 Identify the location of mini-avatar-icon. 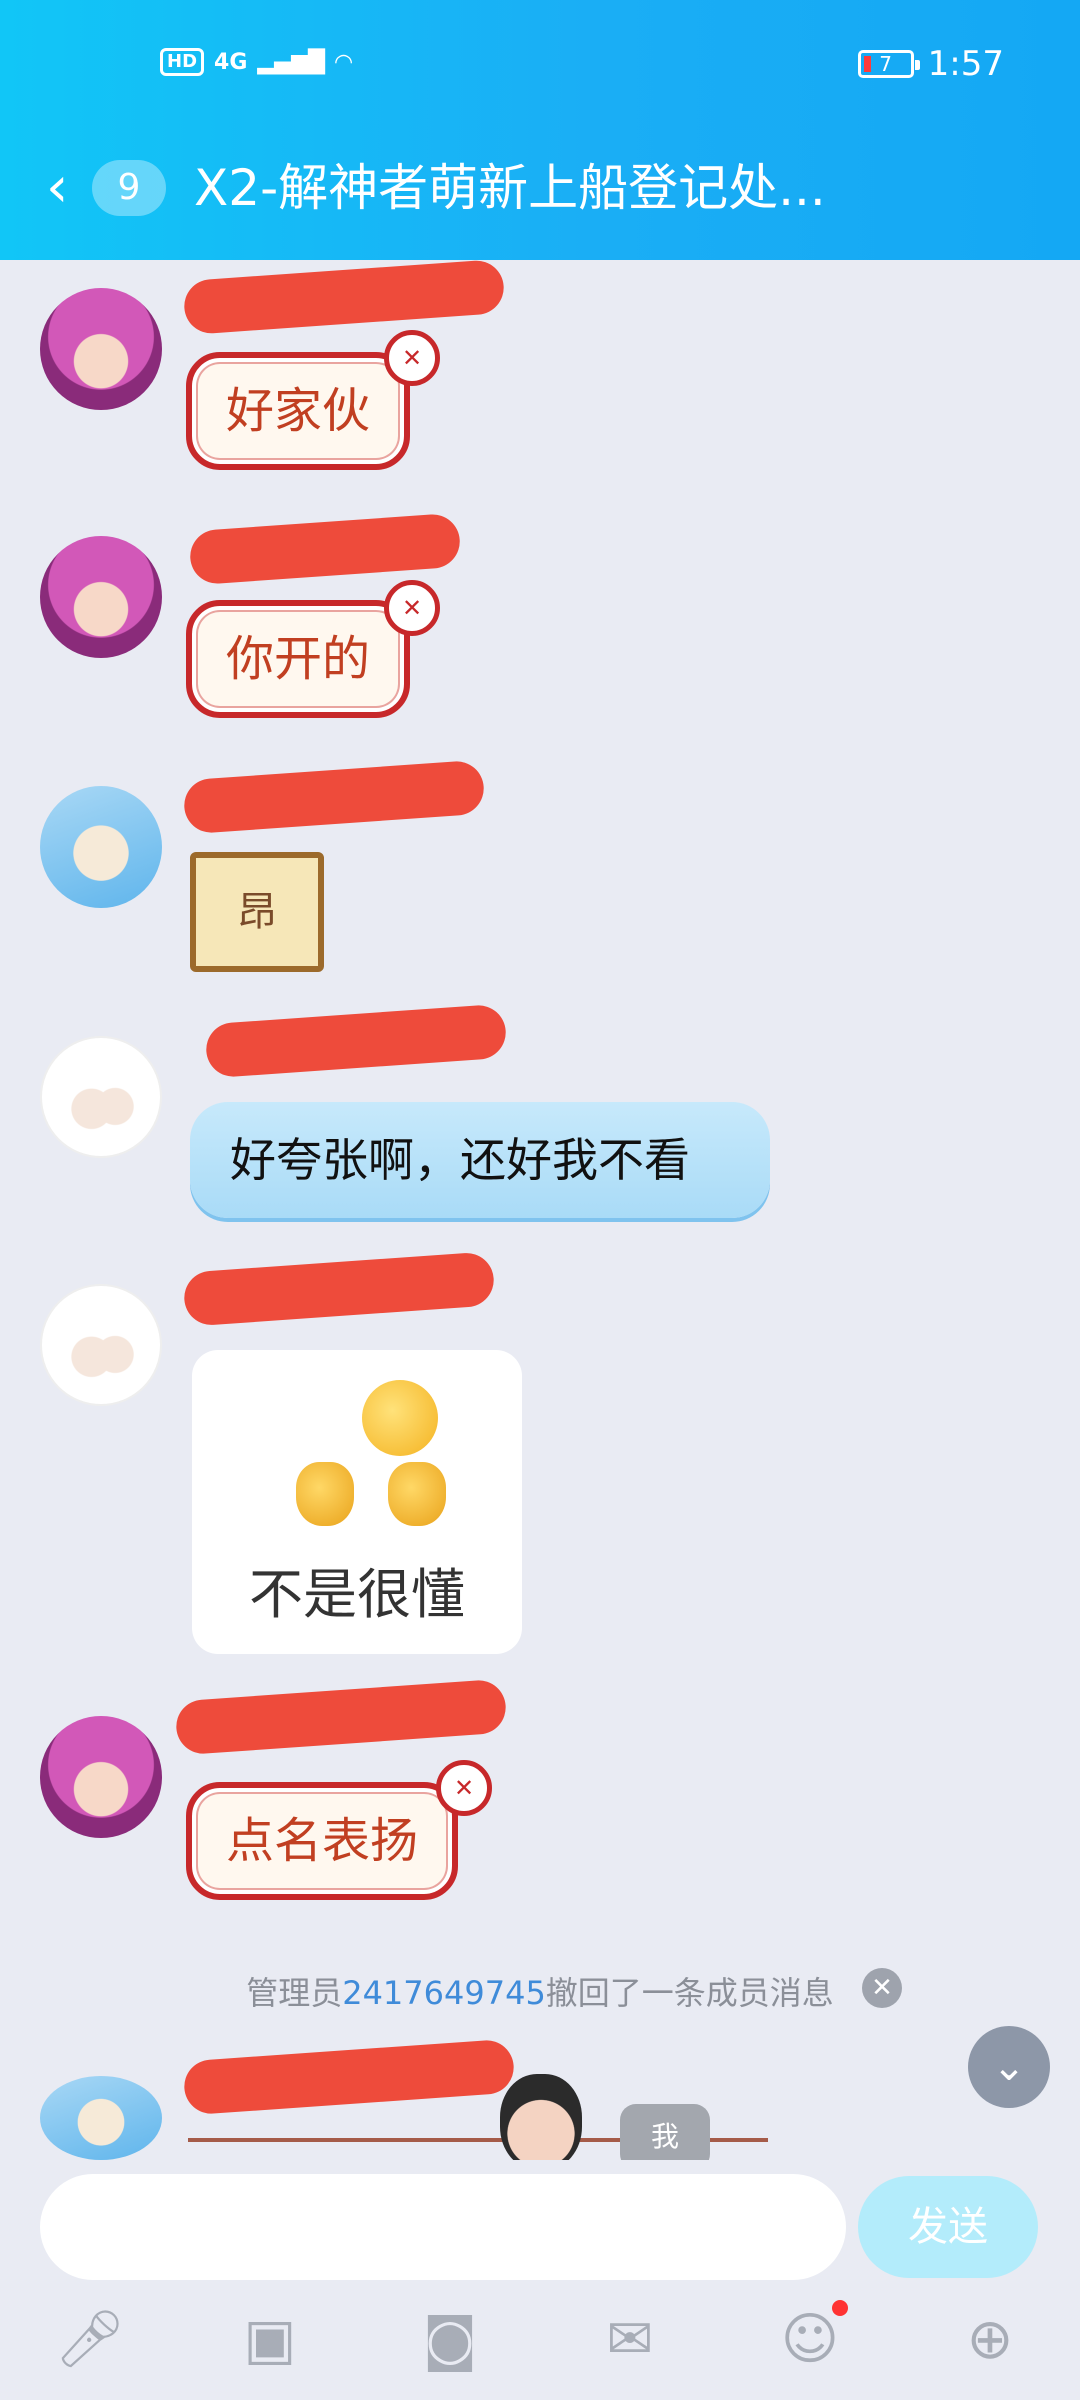
(541, 2122).